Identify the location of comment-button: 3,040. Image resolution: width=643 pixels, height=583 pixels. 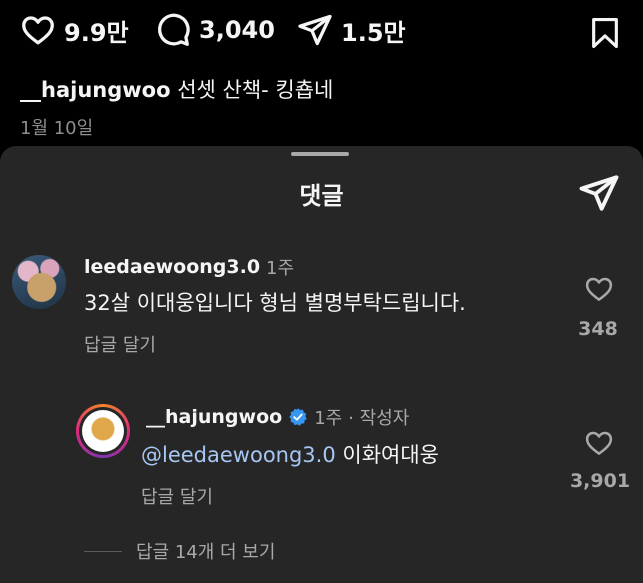
(215, 30).